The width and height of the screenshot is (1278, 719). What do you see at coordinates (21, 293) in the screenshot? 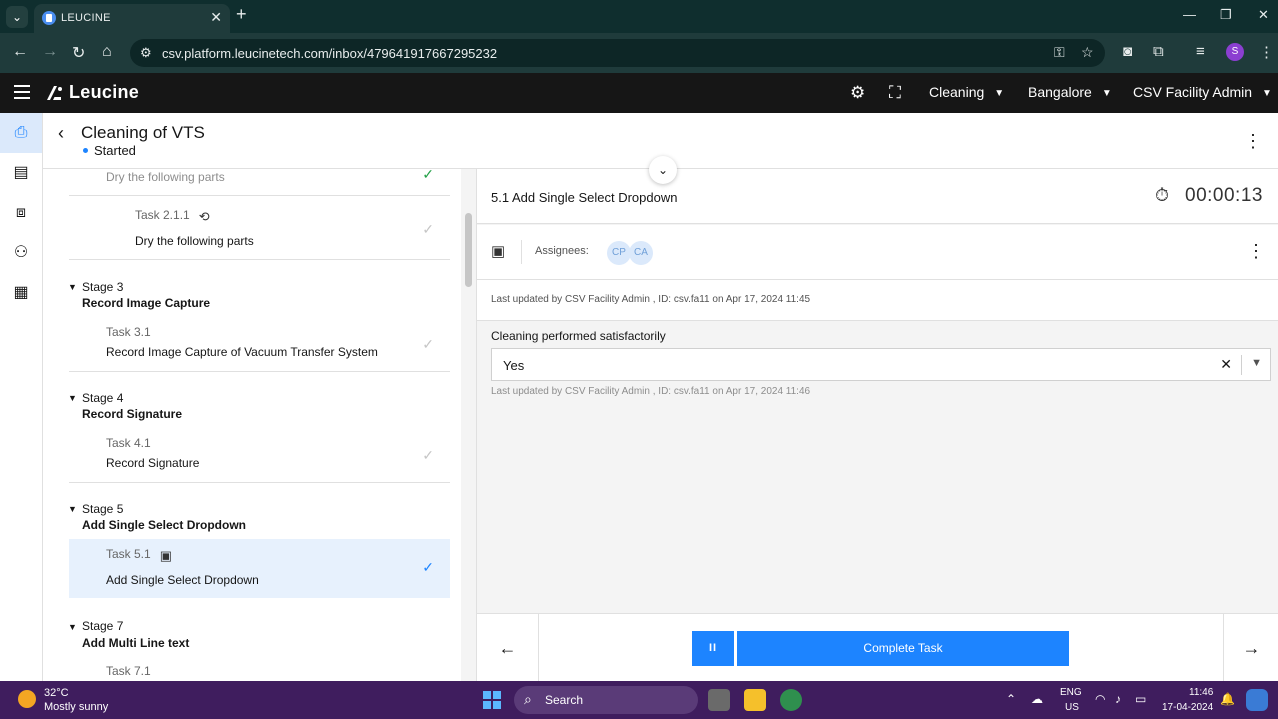
I see `reports-icon: ▦` at bounding box center [21, 293].